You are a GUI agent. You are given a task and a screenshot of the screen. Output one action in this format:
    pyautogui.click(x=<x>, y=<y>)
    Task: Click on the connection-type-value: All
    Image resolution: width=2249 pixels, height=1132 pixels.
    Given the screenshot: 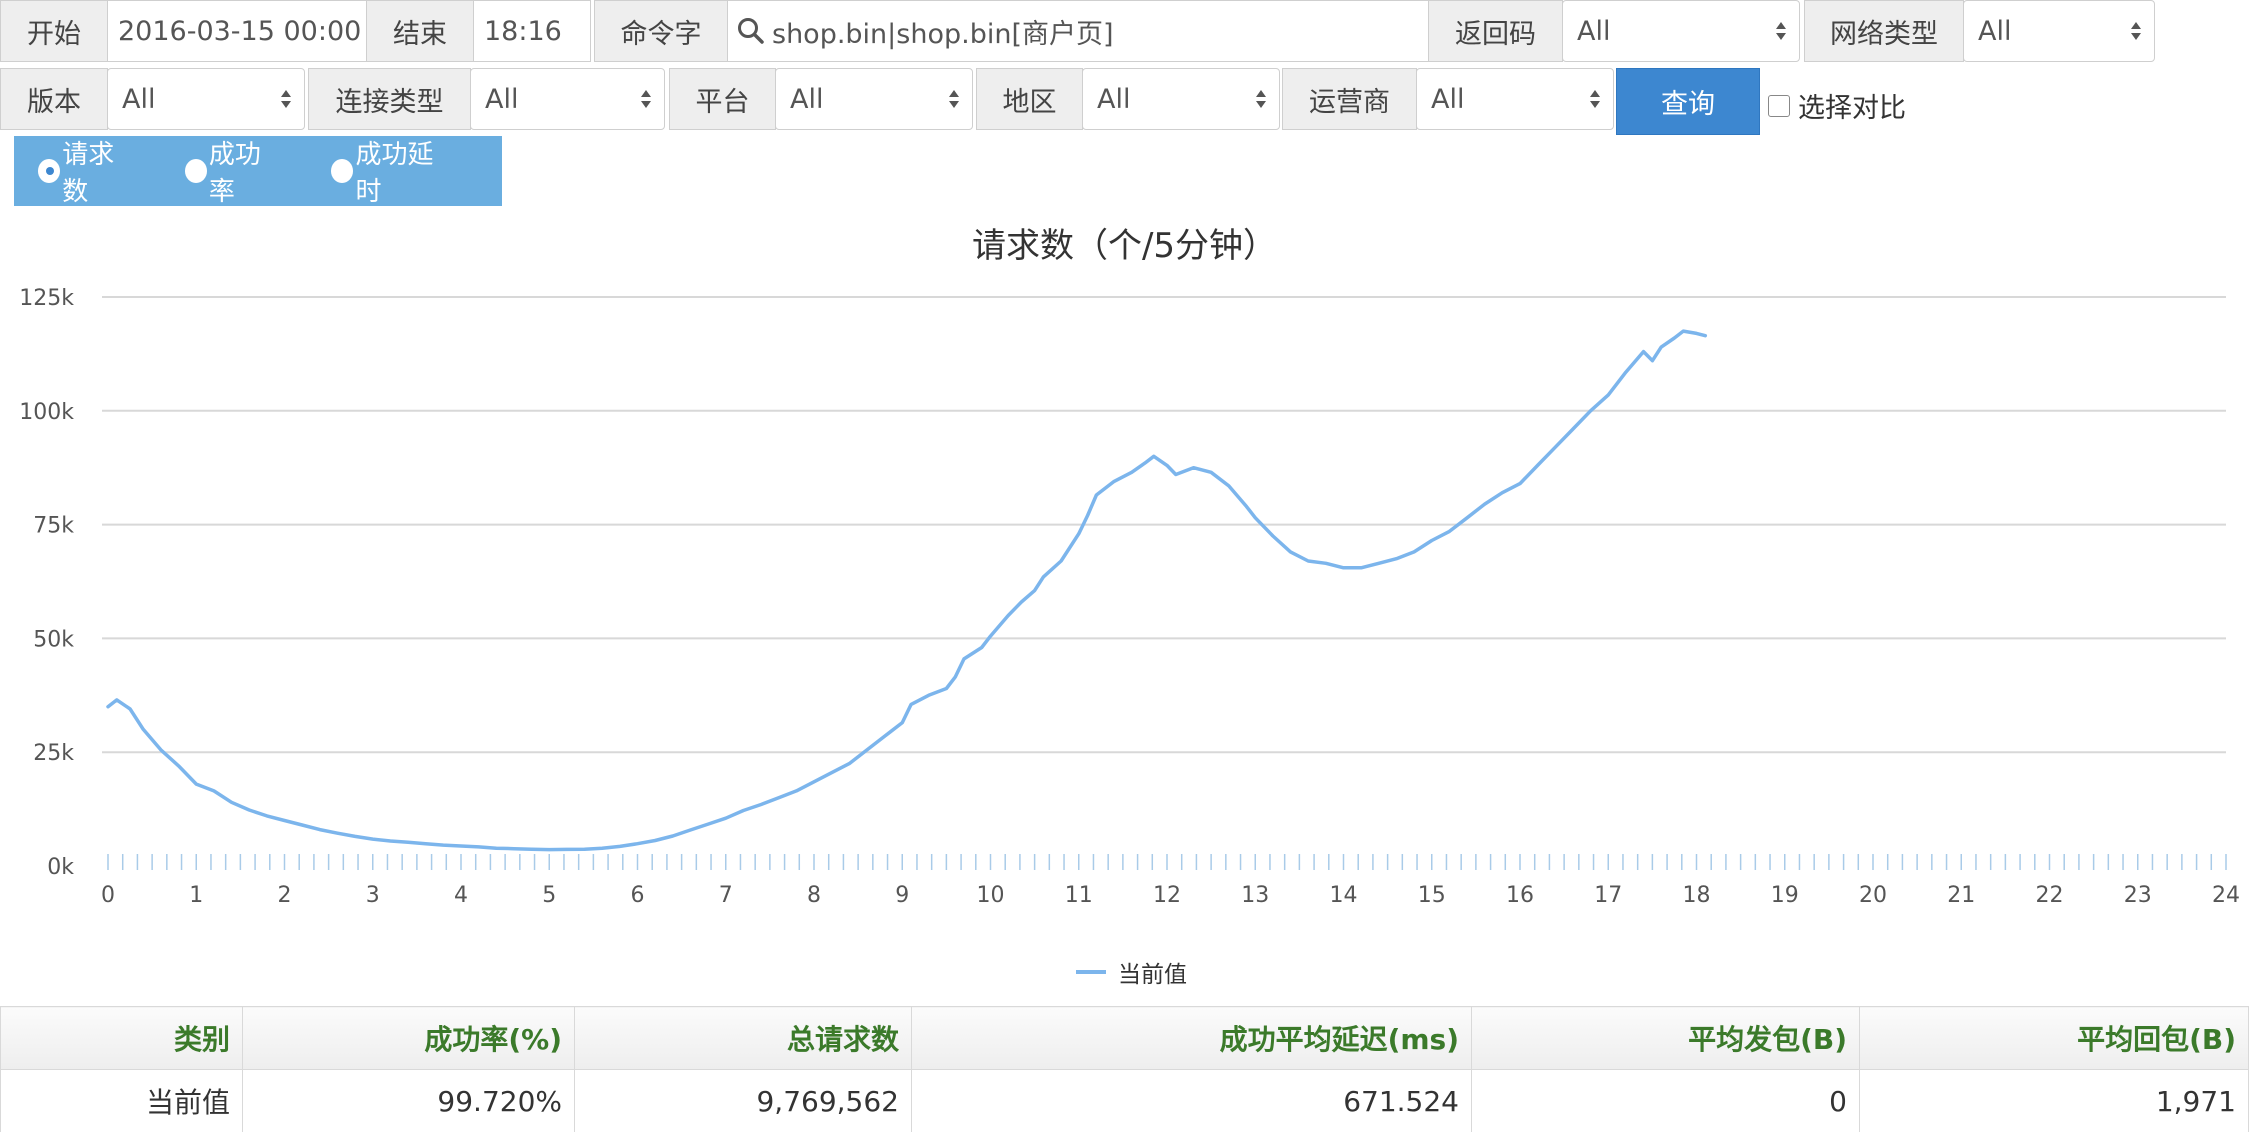 What is the action you would take?
    pyautogui.click(x=502, y=99)
    